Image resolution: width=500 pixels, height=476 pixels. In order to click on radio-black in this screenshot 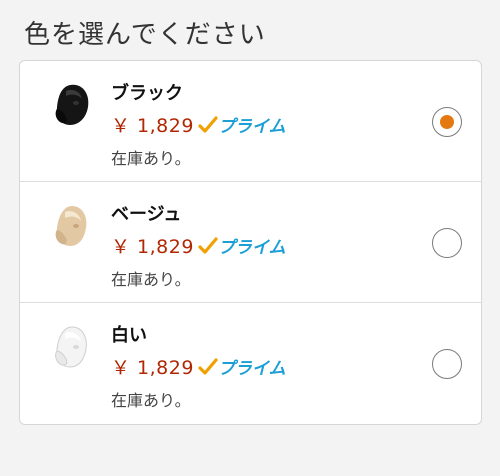, I will do `click(447, 122)`.